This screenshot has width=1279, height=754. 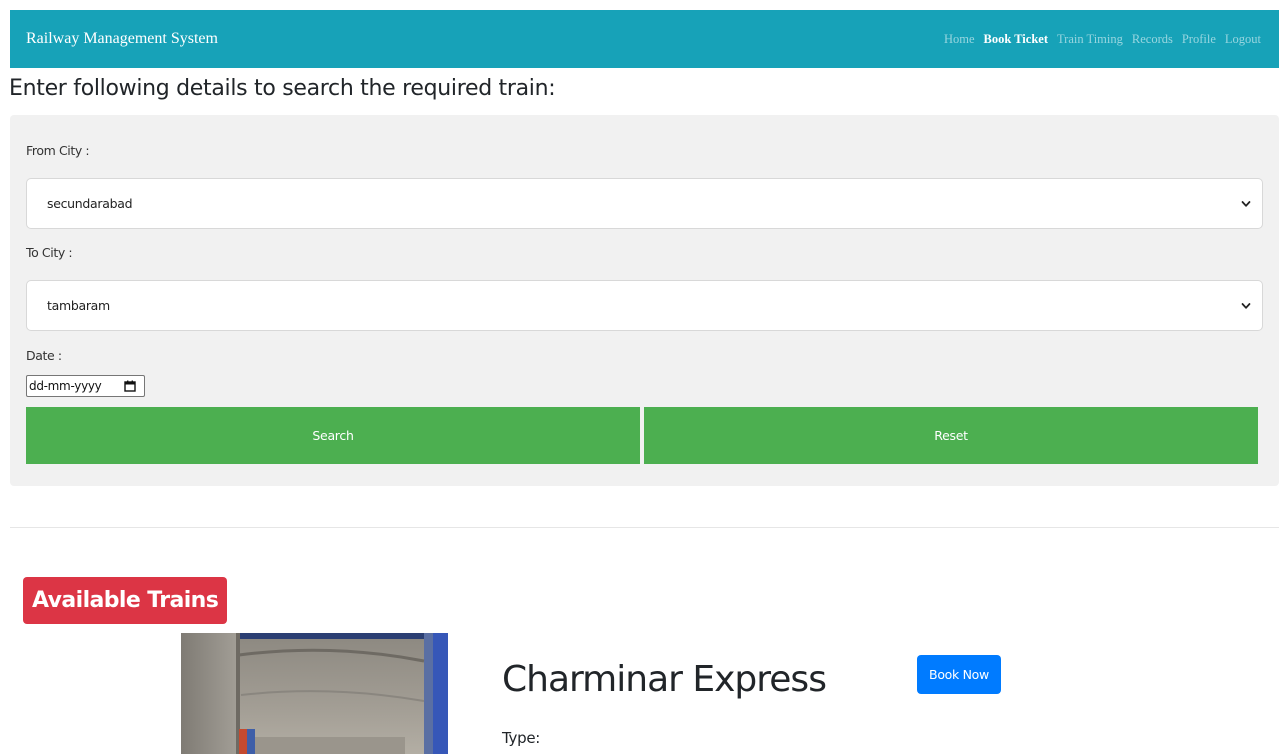 What do you see at coordinates (65, 386) in the screenshot?
I see `date-placeholder: dd-mm-yyyy` at bounding box center [65, 386].